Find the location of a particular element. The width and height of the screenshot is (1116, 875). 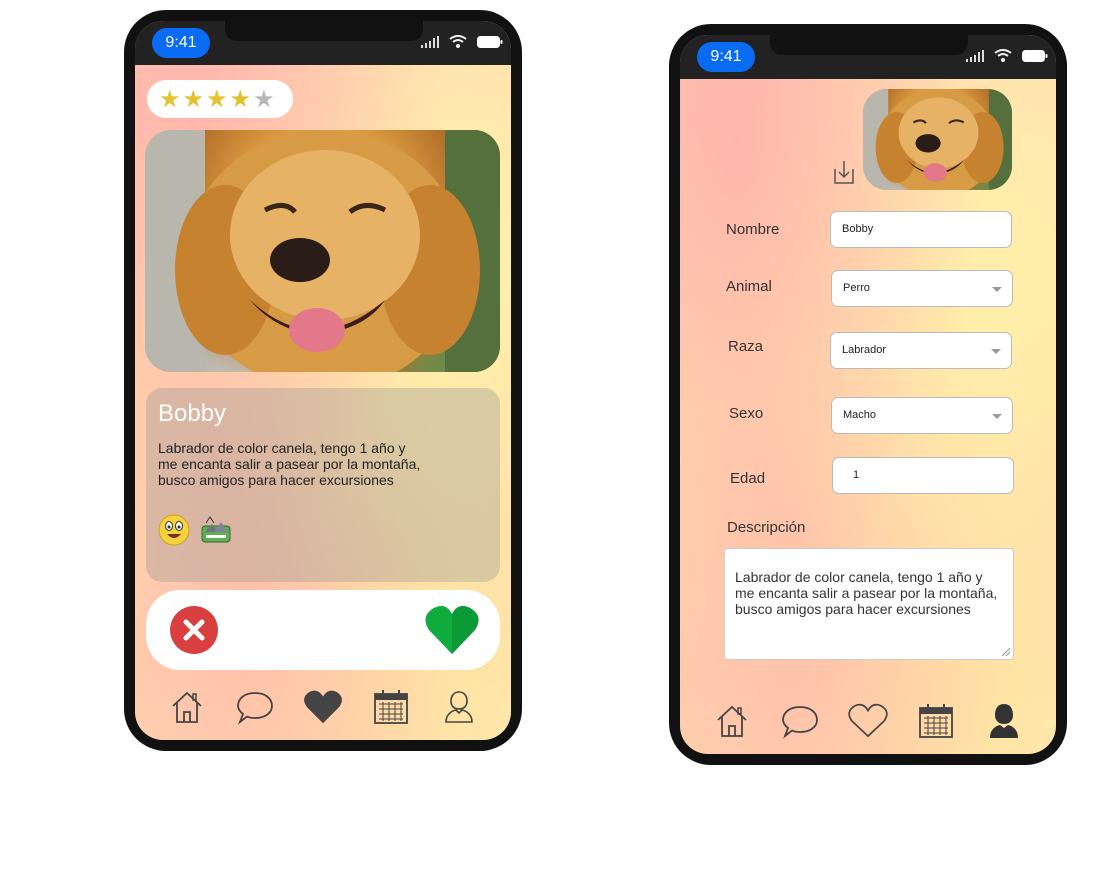

label-nombre: Nombre is located at coordinates (753, 229).